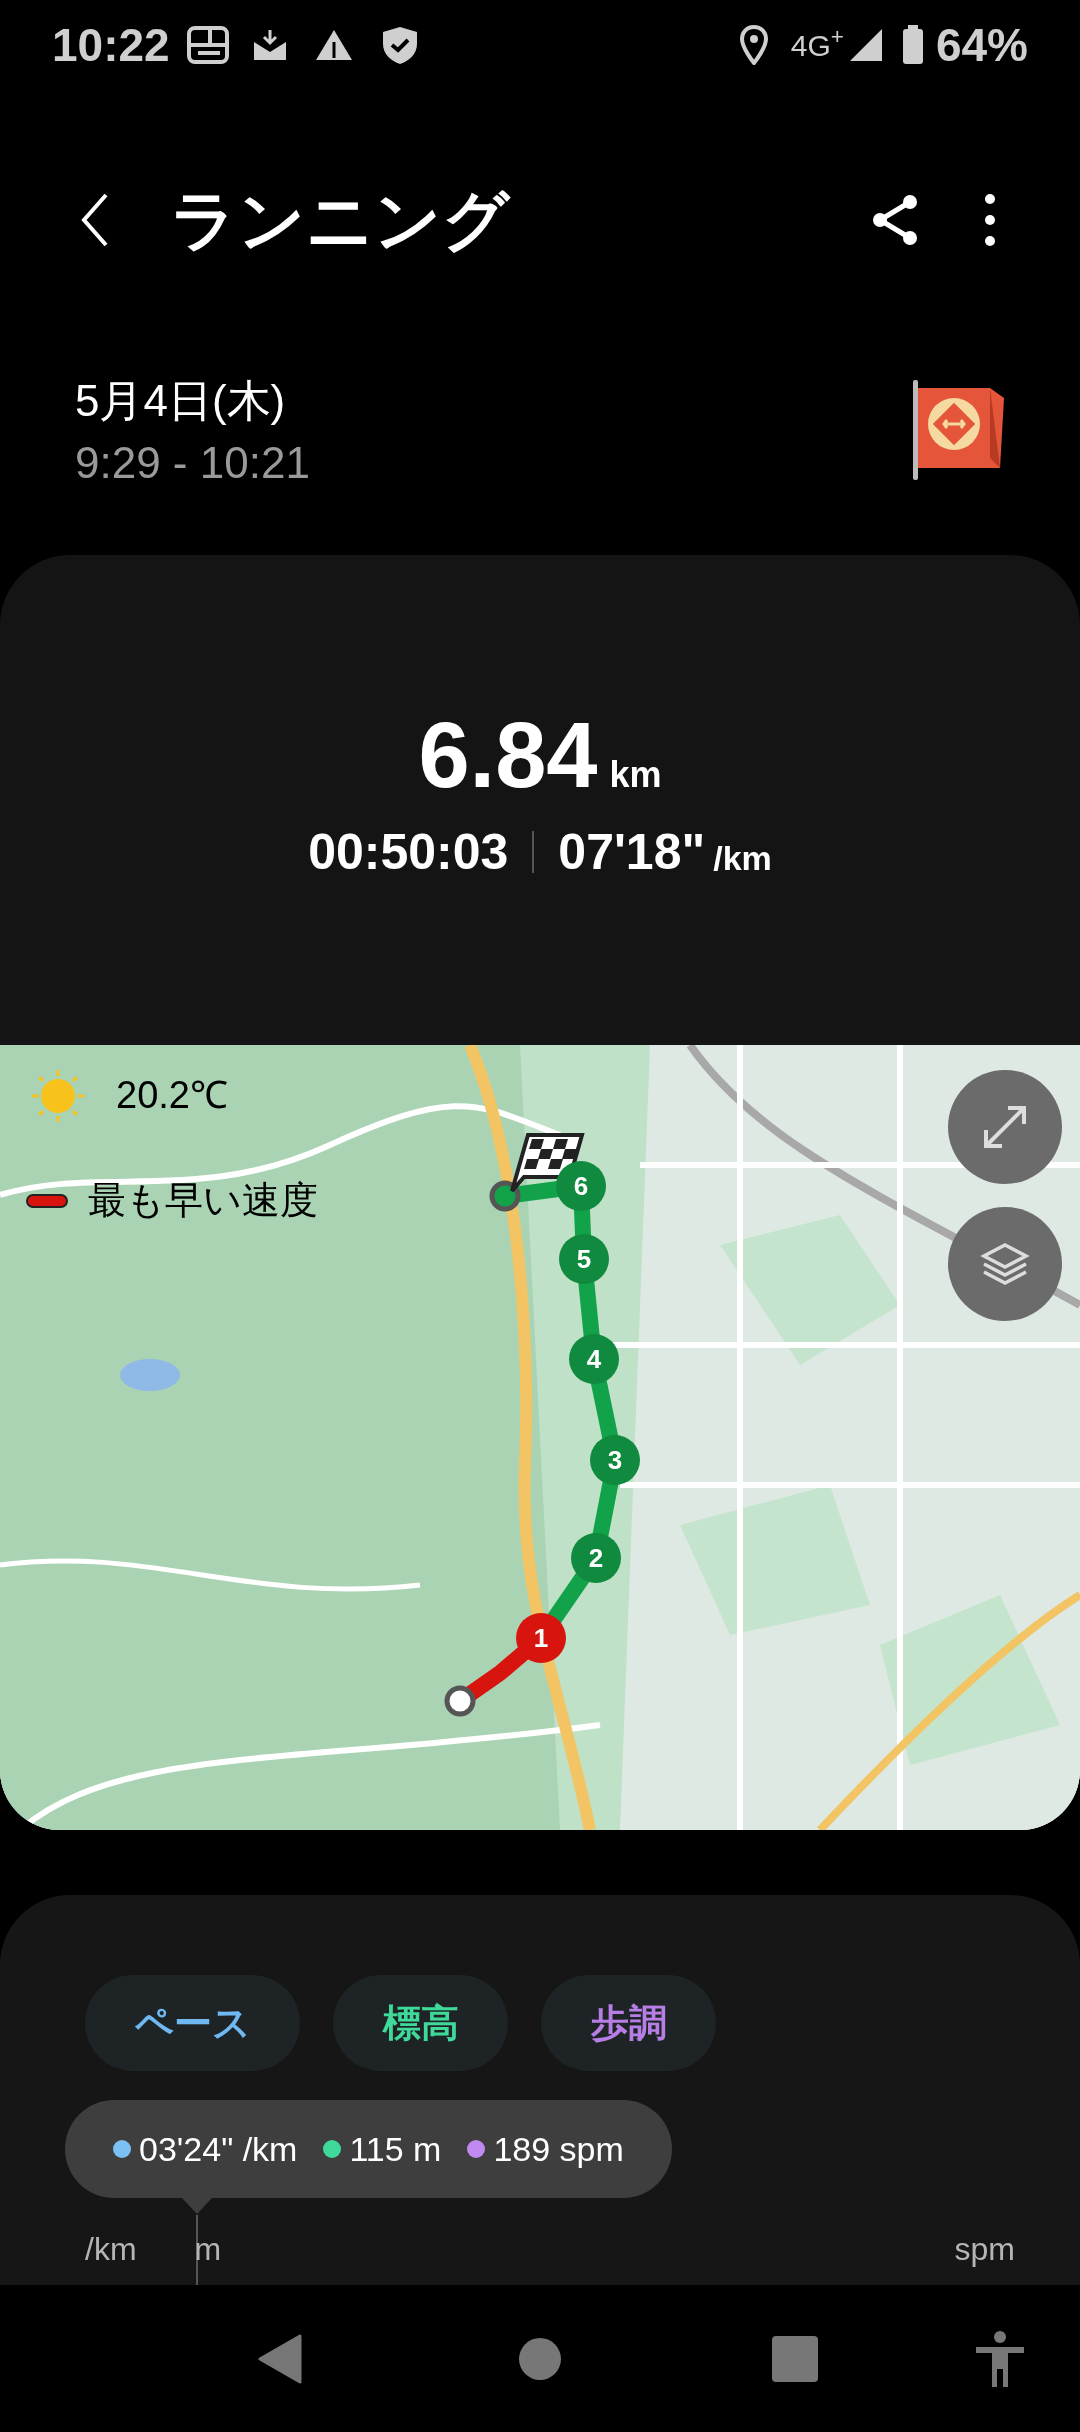  What do you see at coordinates (95, 220) in the screenshot?
I see `back-icon` at bounding box center [95, 220].